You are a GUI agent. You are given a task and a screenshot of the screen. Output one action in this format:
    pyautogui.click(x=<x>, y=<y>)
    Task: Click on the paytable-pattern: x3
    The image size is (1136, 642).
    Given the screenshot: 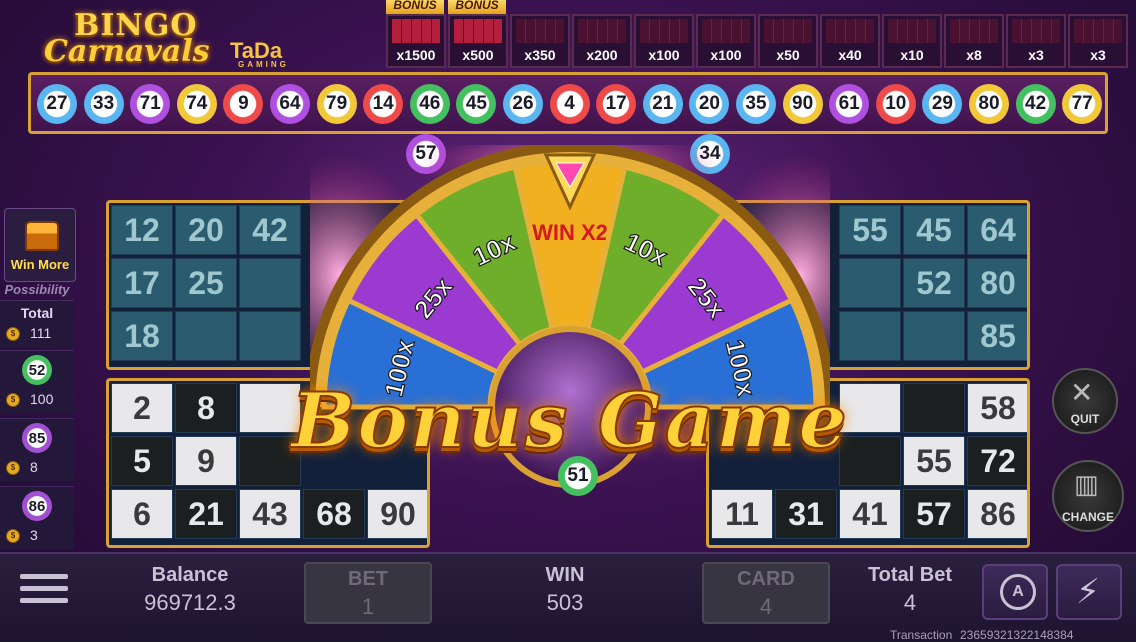 What is the action you would take?
    pyautogui.click(x=1036, y=41)
    